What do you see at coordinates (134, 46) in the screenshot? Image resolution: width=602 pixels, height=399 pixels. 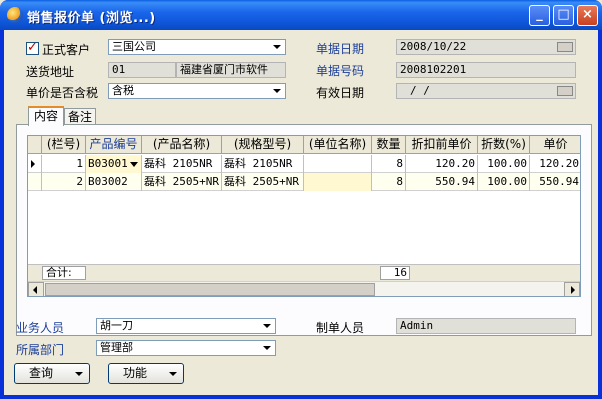 I see `customer-value: 三国公司` at bounding box center [134, 46].